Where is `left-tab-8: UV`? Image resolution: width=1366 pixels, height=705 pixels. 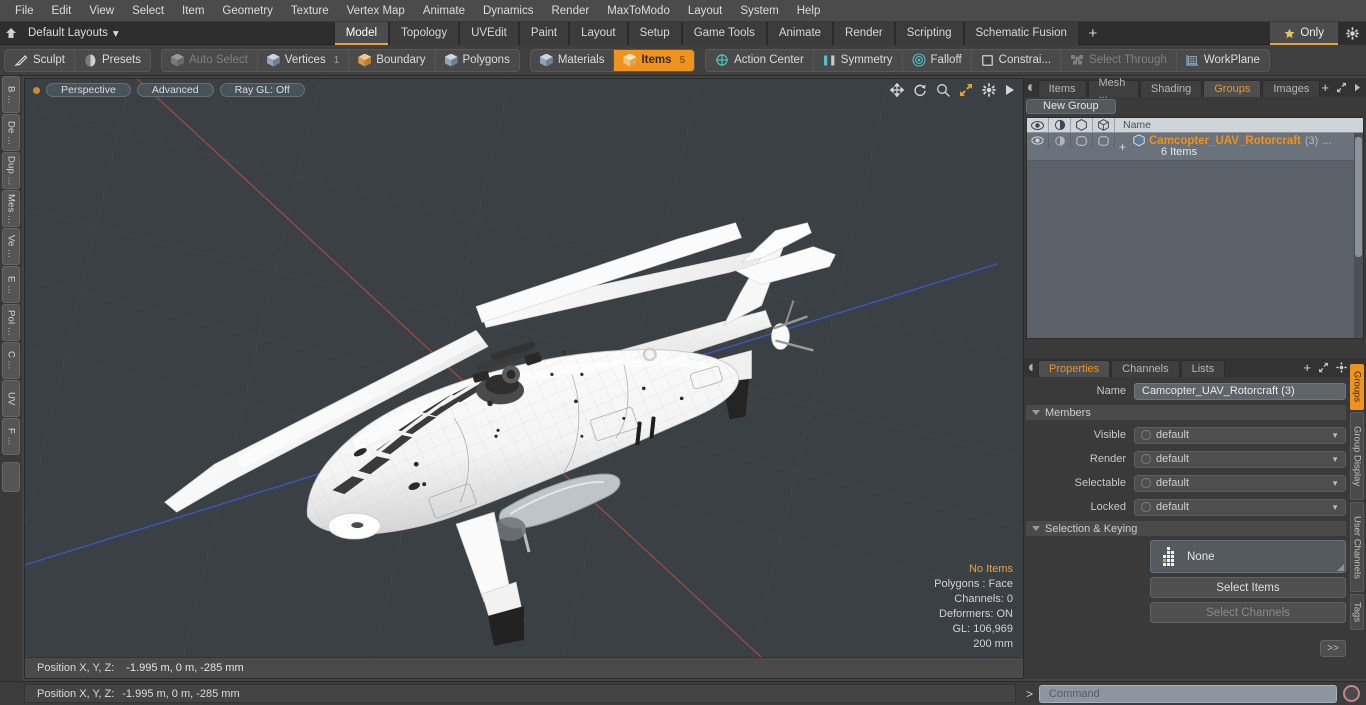 left-tab-8: UV is located at coordinates (11, 398).